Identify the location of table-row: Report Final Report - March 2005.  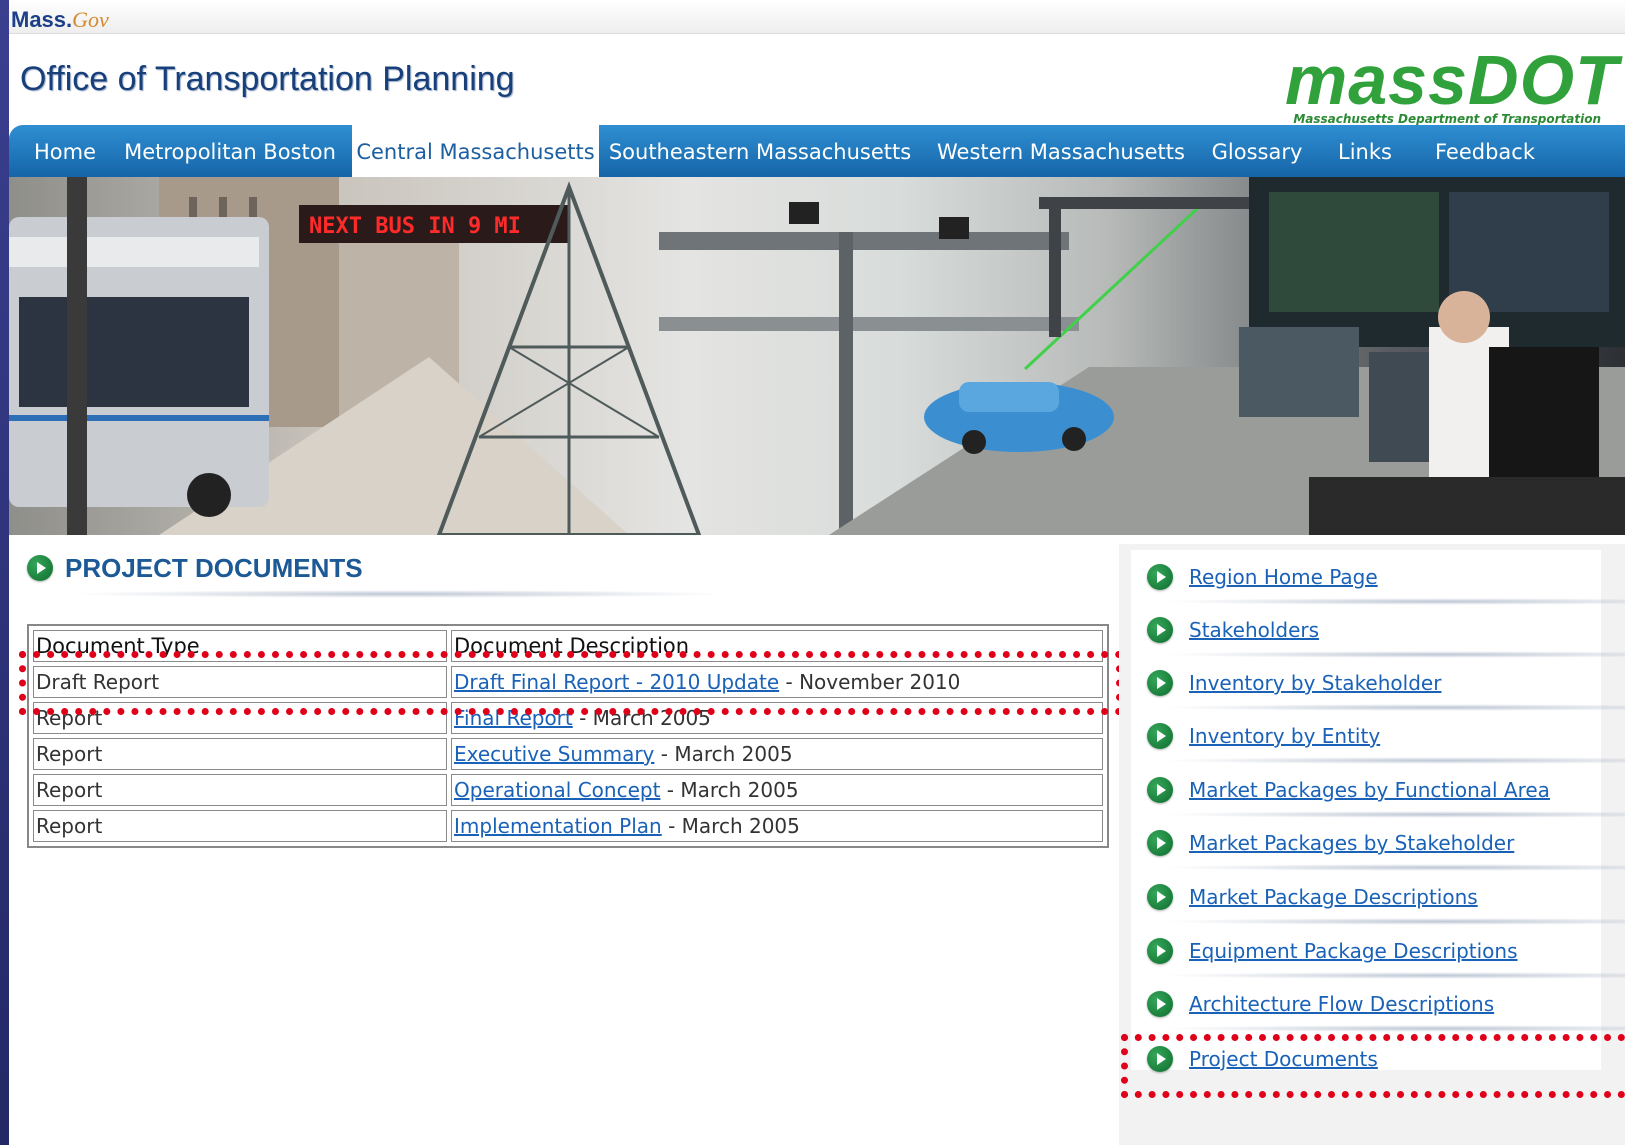
(568, 718).